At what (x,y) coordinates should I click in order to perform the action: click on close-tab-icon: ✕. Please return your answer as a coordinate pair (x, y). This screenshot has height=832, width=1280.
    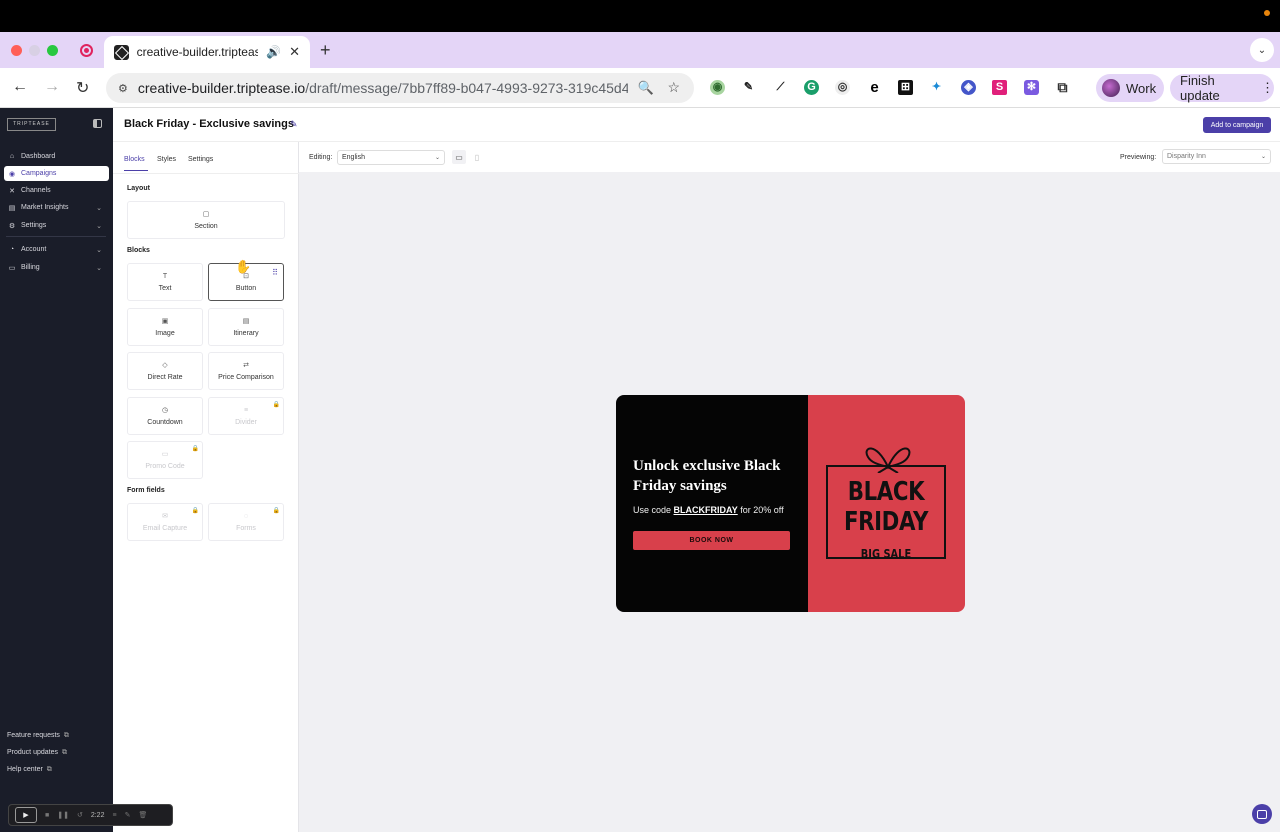
    Looking at the image, I should click on (294, 52).